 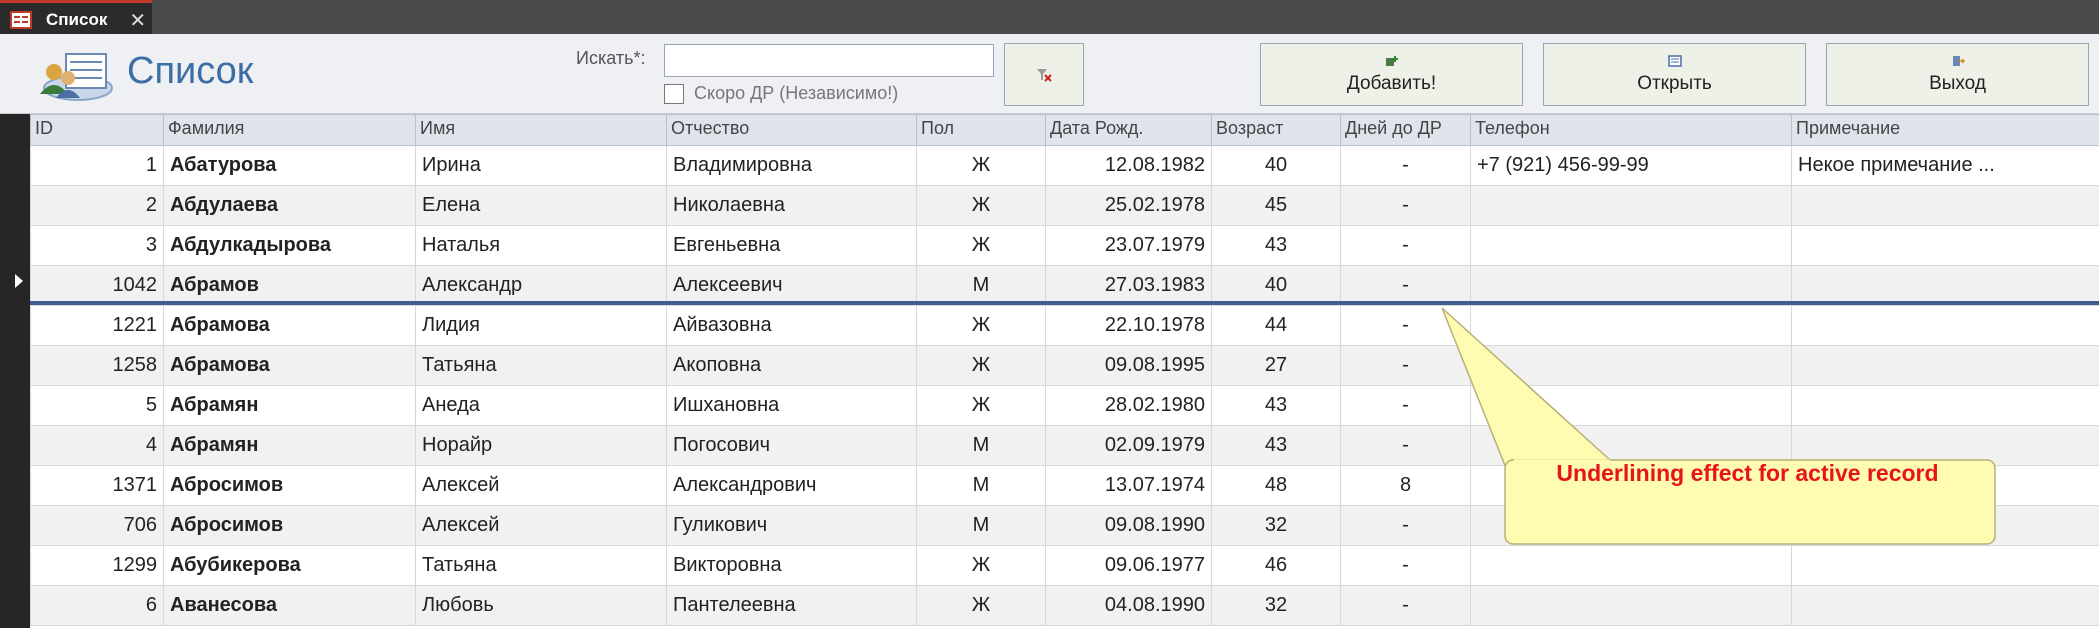 I want to click on table-row: 2 Абдулаева Елена Николаевна Ж 25.02.1978 45-, so click(x=1064, y=206).